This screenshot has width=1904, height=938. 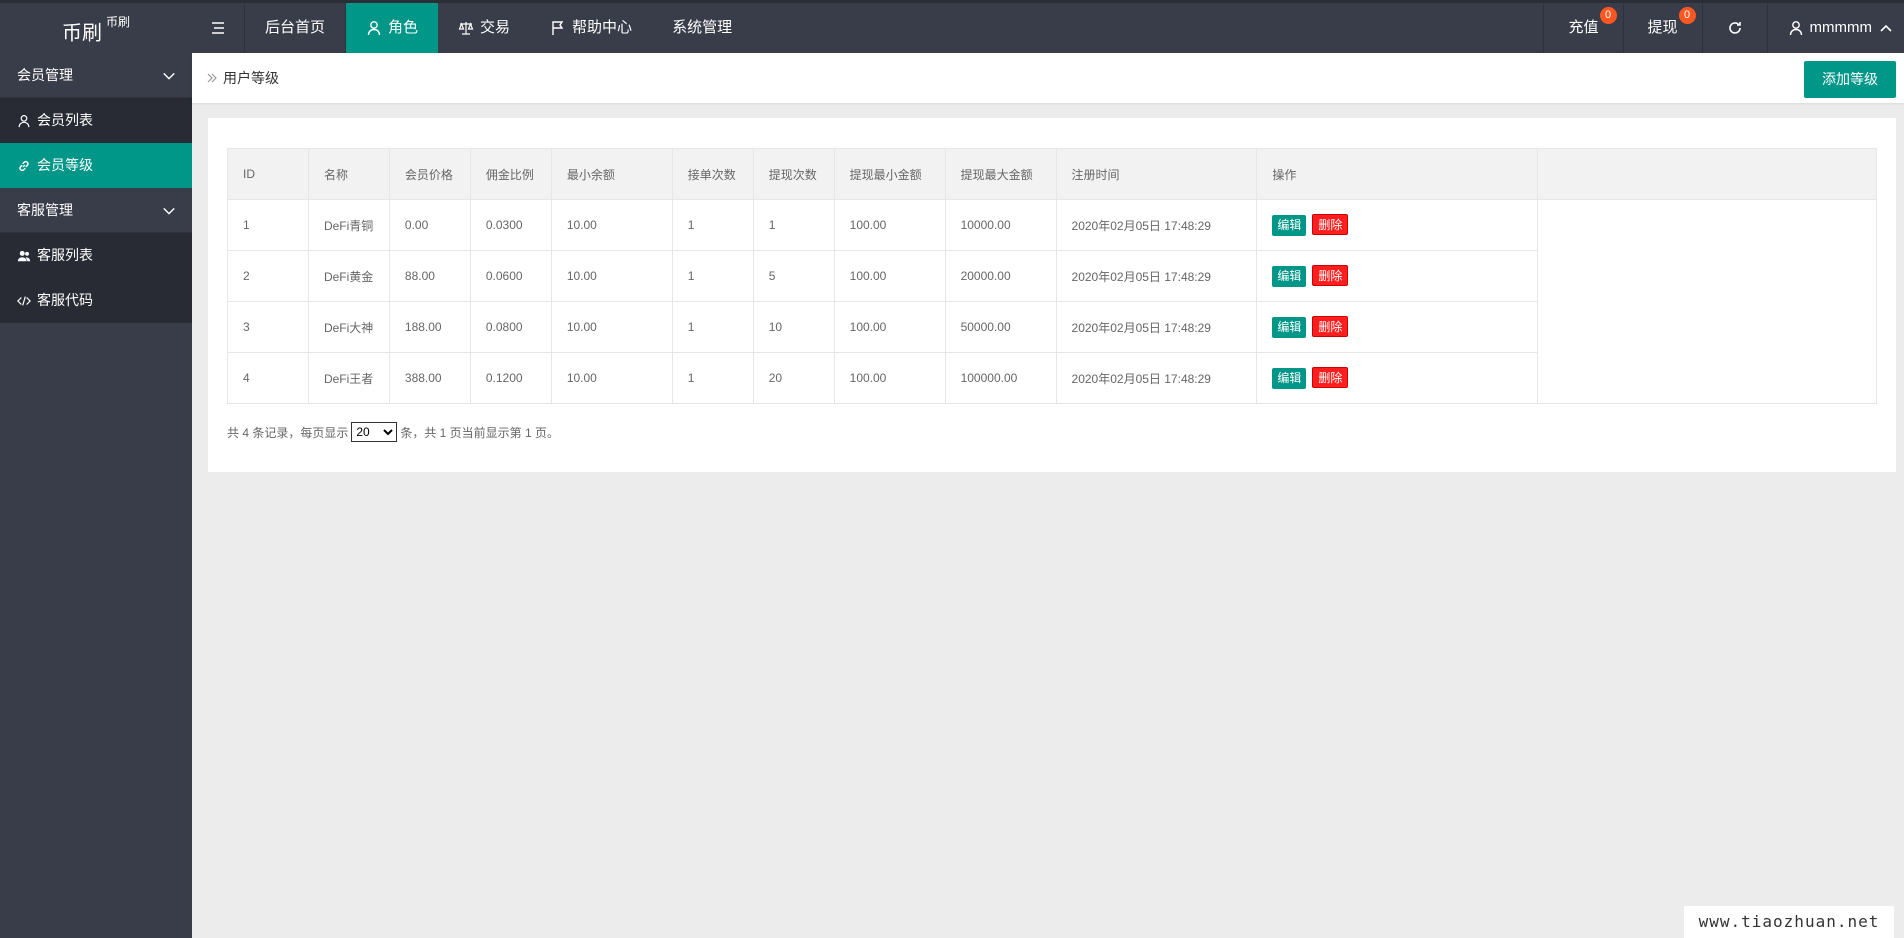 What do you see at coordinates (510, 378) in the screenshot?
I see `cell-commission: 0.1200` at bounding box center [510, 378].